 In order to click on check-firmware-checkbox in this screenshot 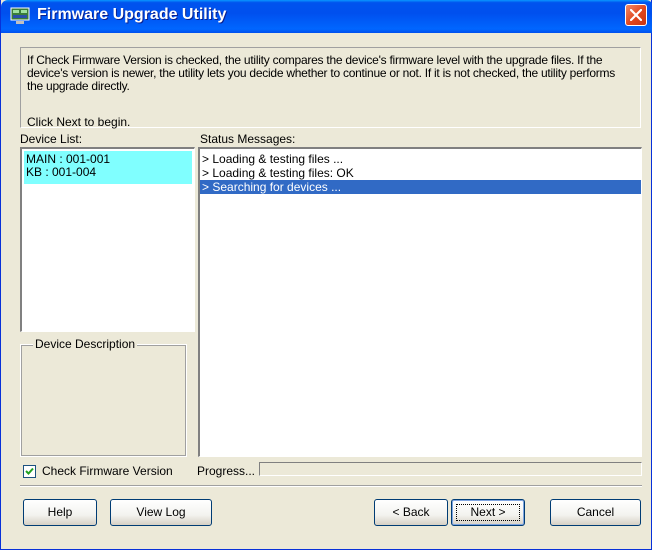, I will do `click(29, 471)`.